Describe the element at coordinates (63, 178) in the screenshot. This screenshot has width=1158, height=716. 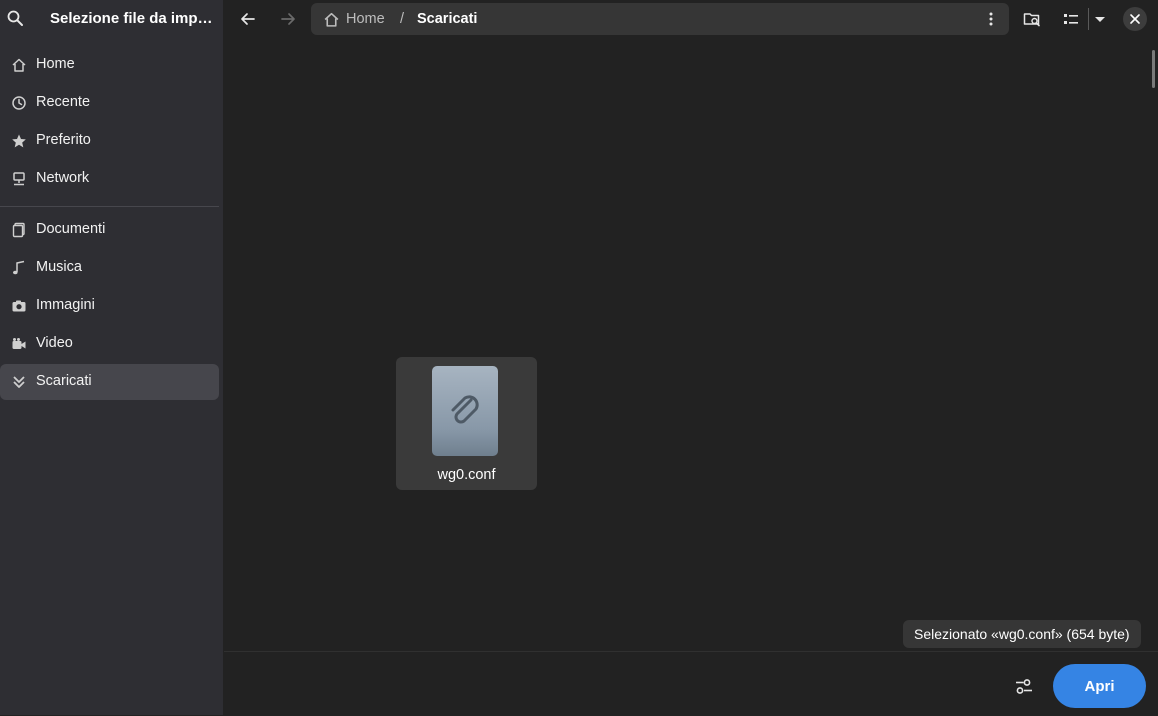
I see `sidebar-item-label: Network` at that location.